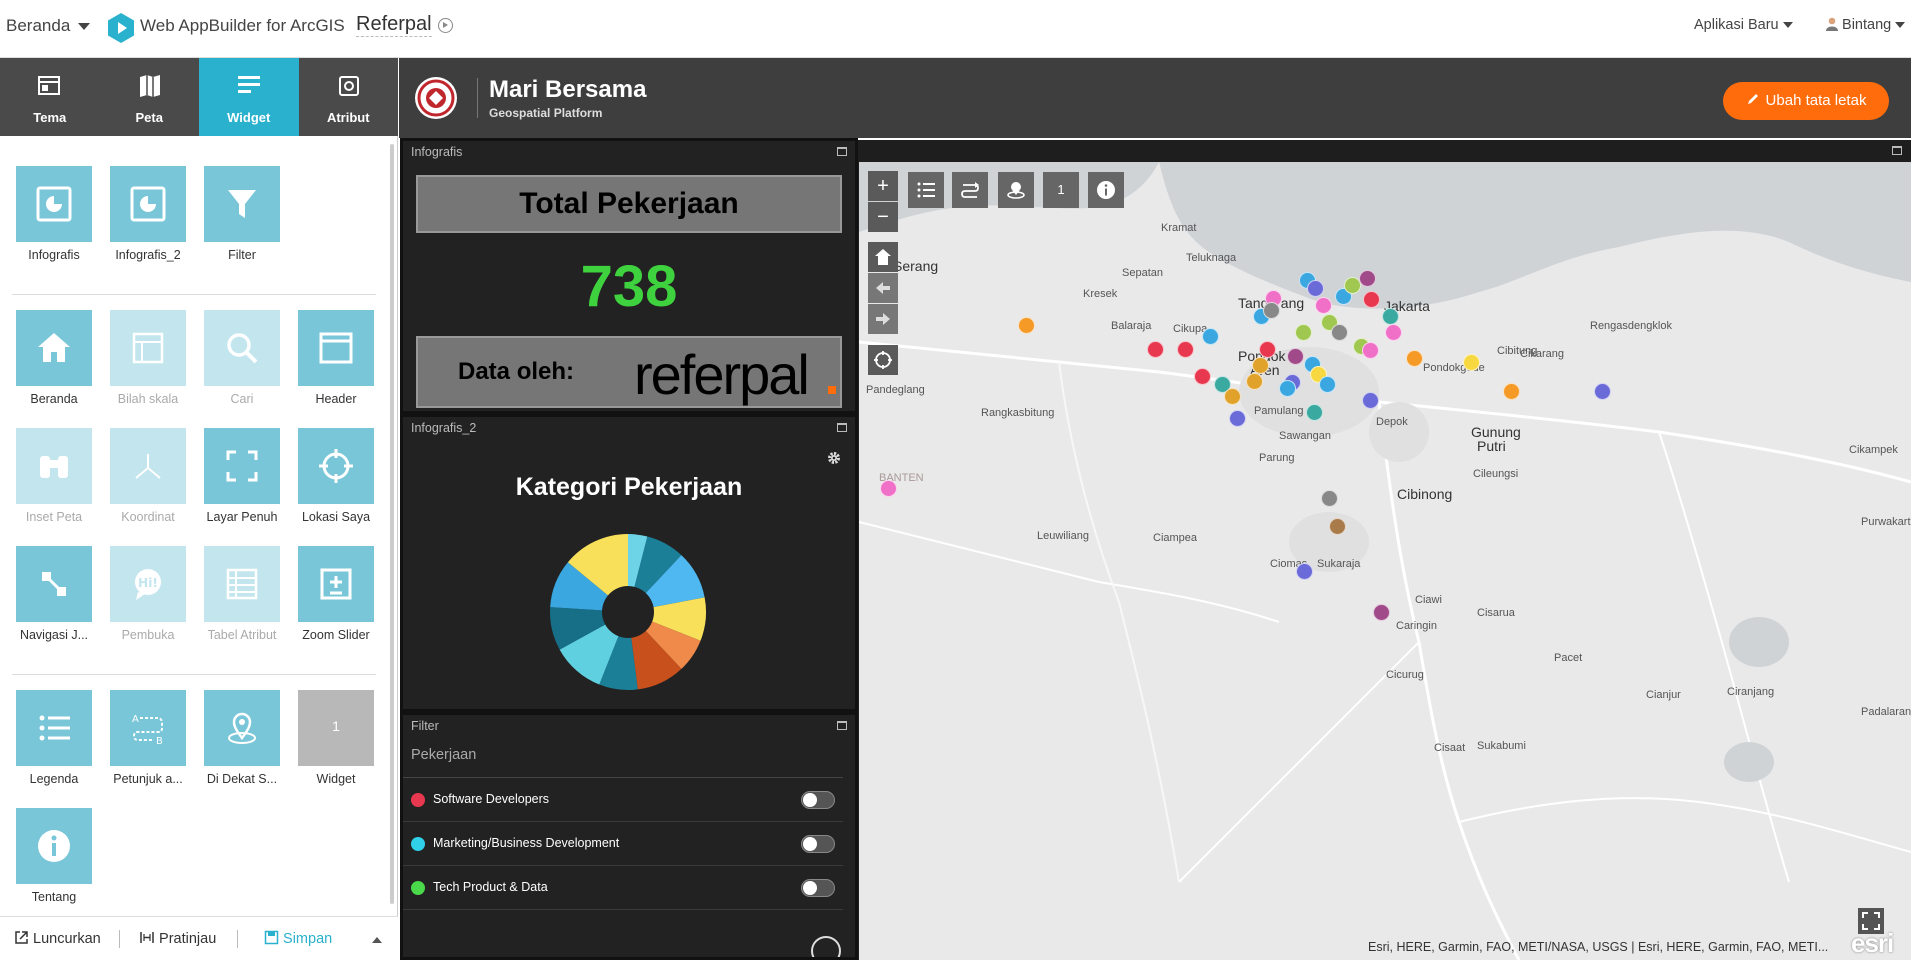  I want to click on place-label: Serang, so click(916, 266).